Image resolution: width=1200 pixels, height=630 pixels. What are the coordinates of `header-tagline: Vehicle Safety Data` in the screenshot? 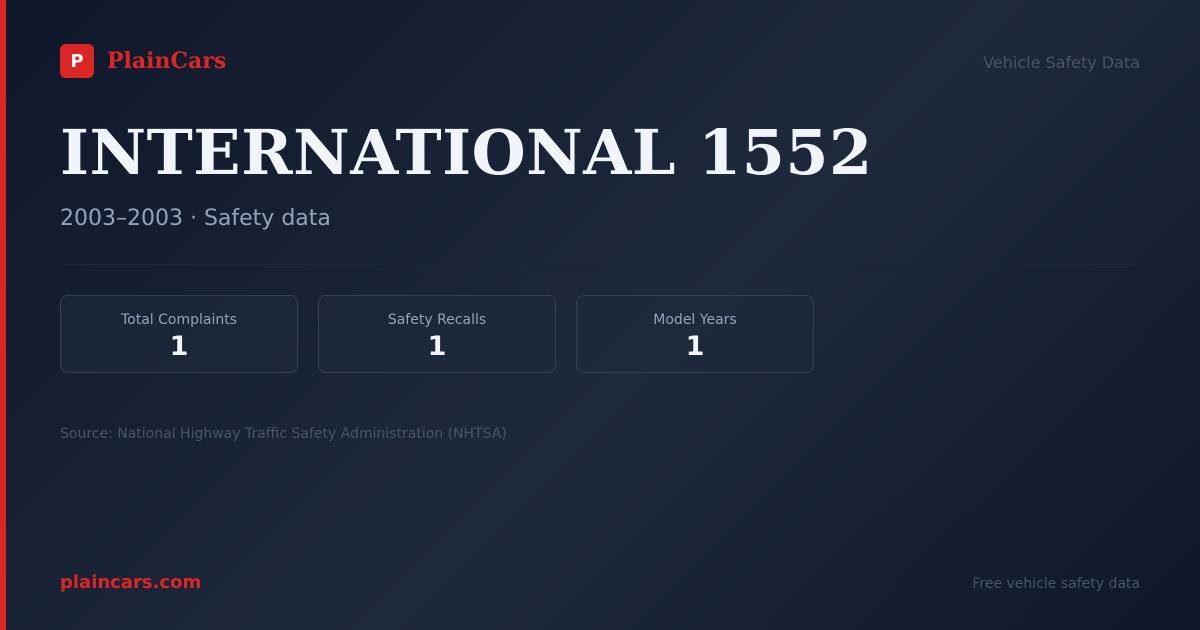 It's located at (1061, 62).